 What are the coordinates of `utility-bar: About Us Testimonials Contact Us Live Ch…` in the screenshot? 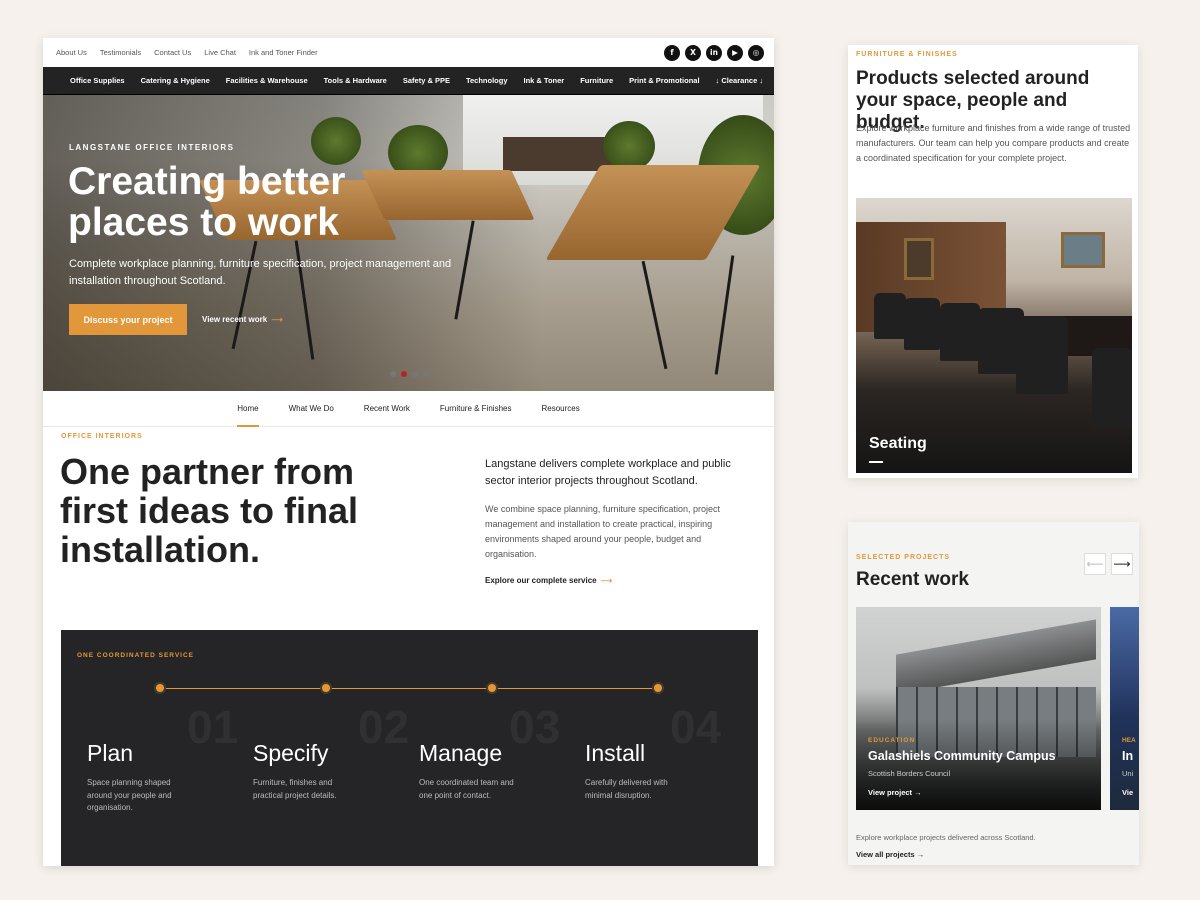 It's located at (408, 52).